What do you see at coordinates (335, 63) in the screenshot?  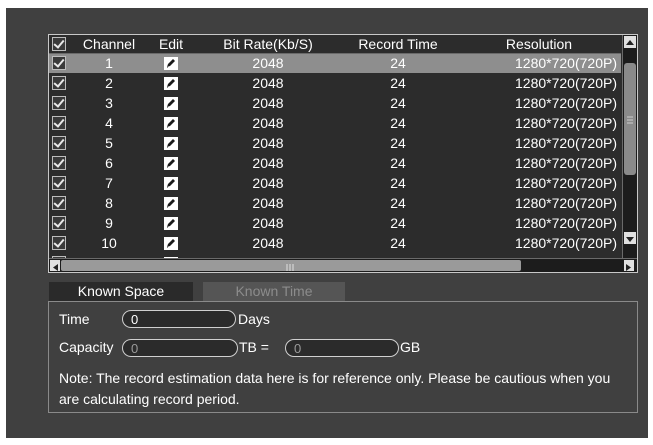 I see `table-row: 1 2048 24 1280*720(720P)` at bounding box center [335, 63].